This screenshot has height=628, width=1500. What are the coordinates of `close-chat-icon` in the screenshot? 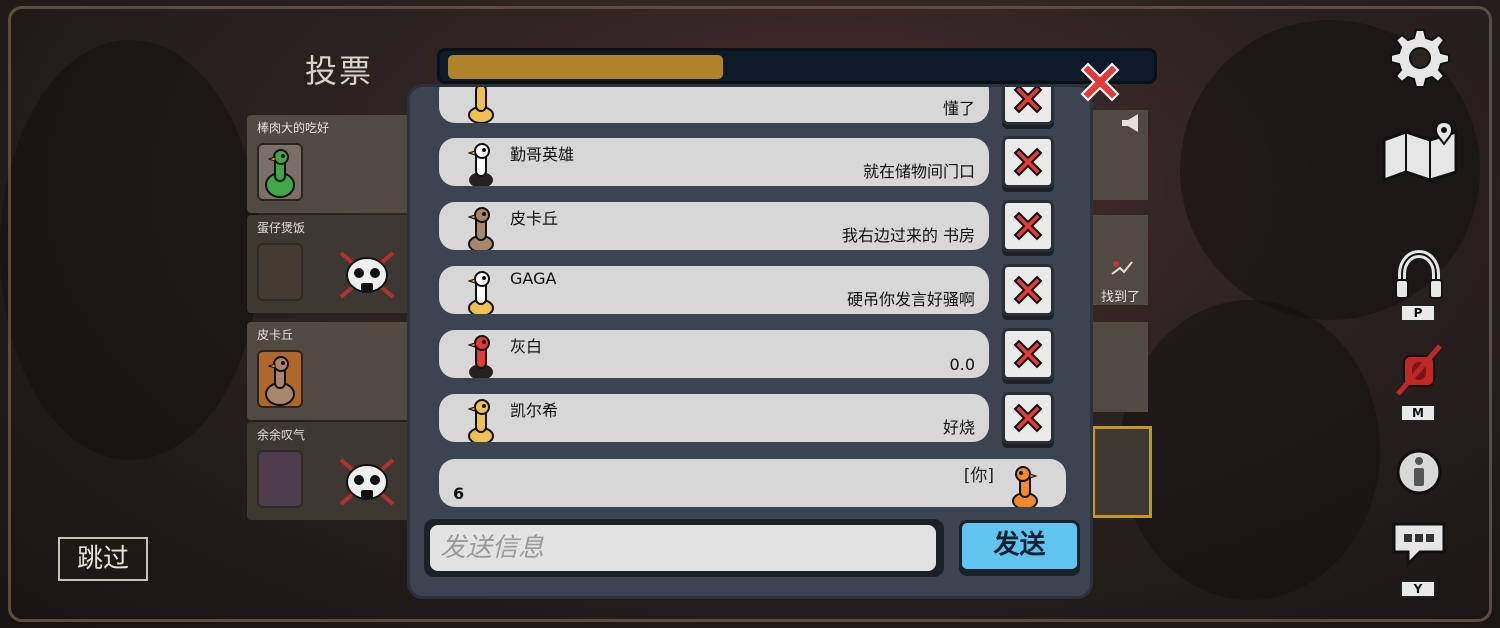 It's located at (1100, 82).